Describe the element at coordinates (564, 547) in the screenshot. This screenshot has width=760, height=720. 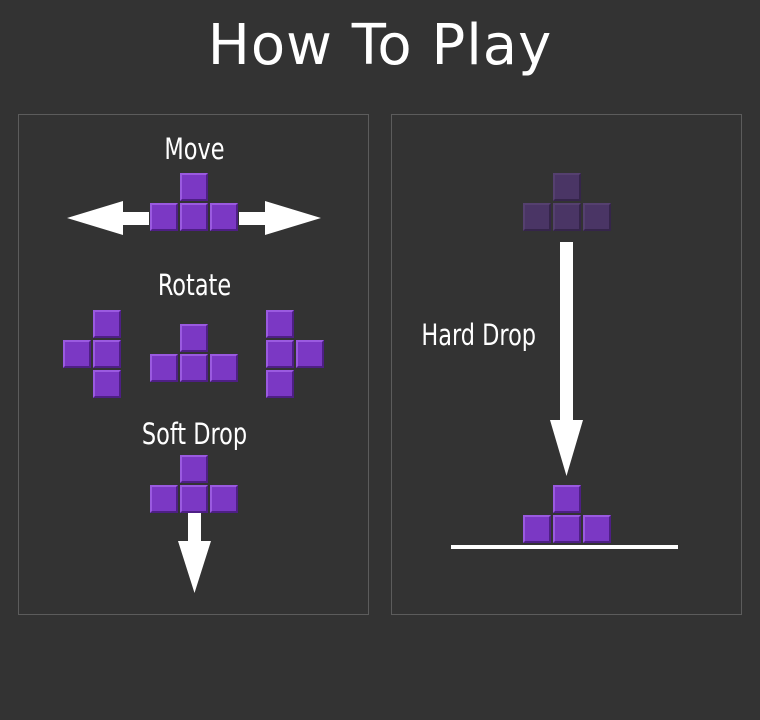
I see `floor-line` at that location.